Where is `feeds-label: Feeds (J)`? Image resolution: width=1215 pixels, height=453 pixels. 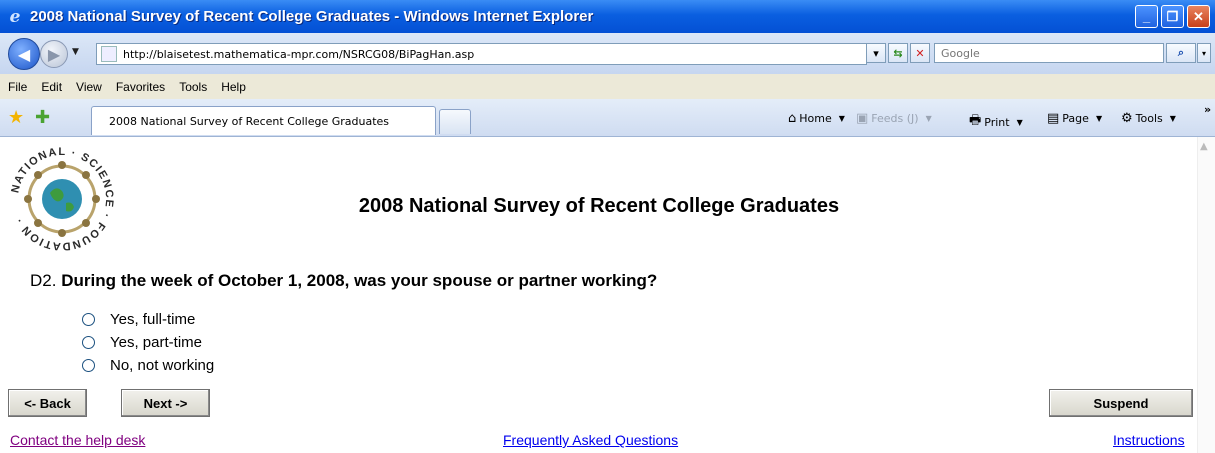 feeds-label: Feeds (J) is located at coordinates (895, 118).